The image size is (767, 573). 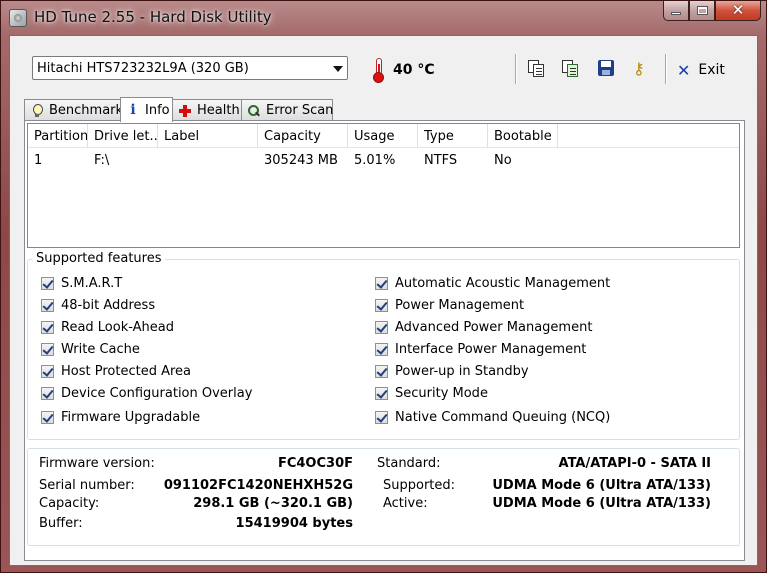 I want to click on tab-info: i Info, so click(x=146, y=109).